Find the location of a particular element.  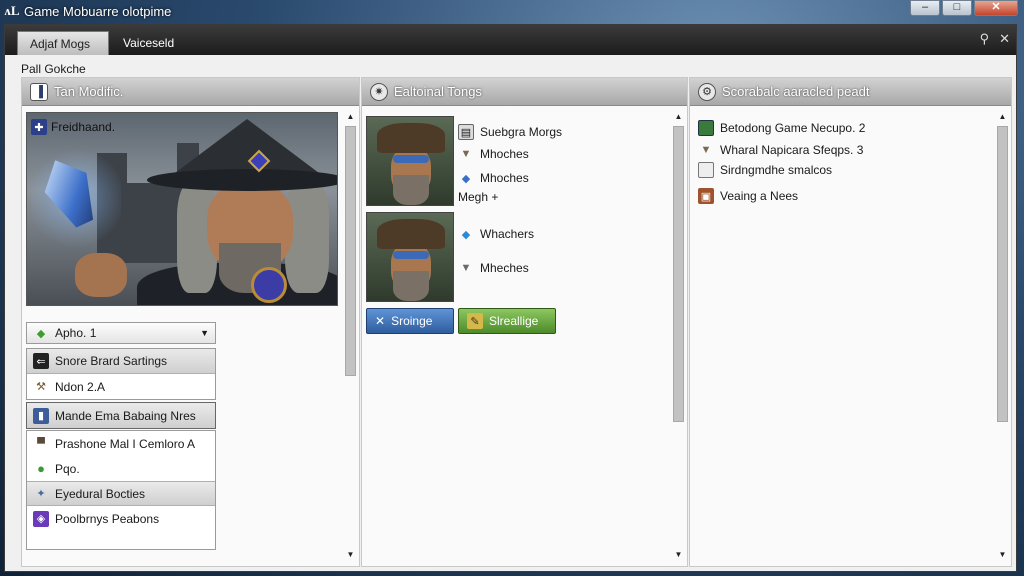

list-item: ✦ Eyedural Bocties is located at coordinates (121, 493).